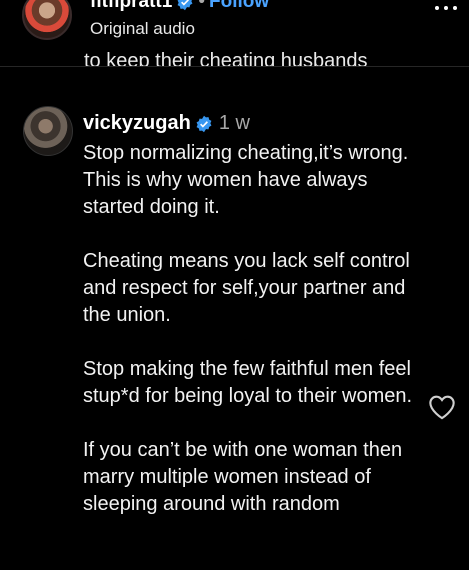 This screenshot has width=469, height=570. I want to click on more-options-icon, so click(446, 9).